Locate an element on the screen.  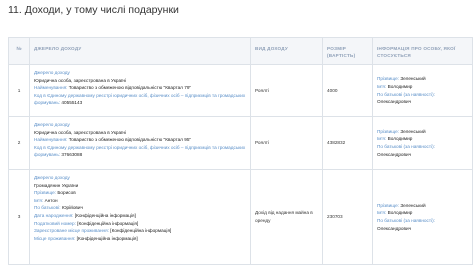
amount-cell: 4382832 is located at coordinates (347, 143).